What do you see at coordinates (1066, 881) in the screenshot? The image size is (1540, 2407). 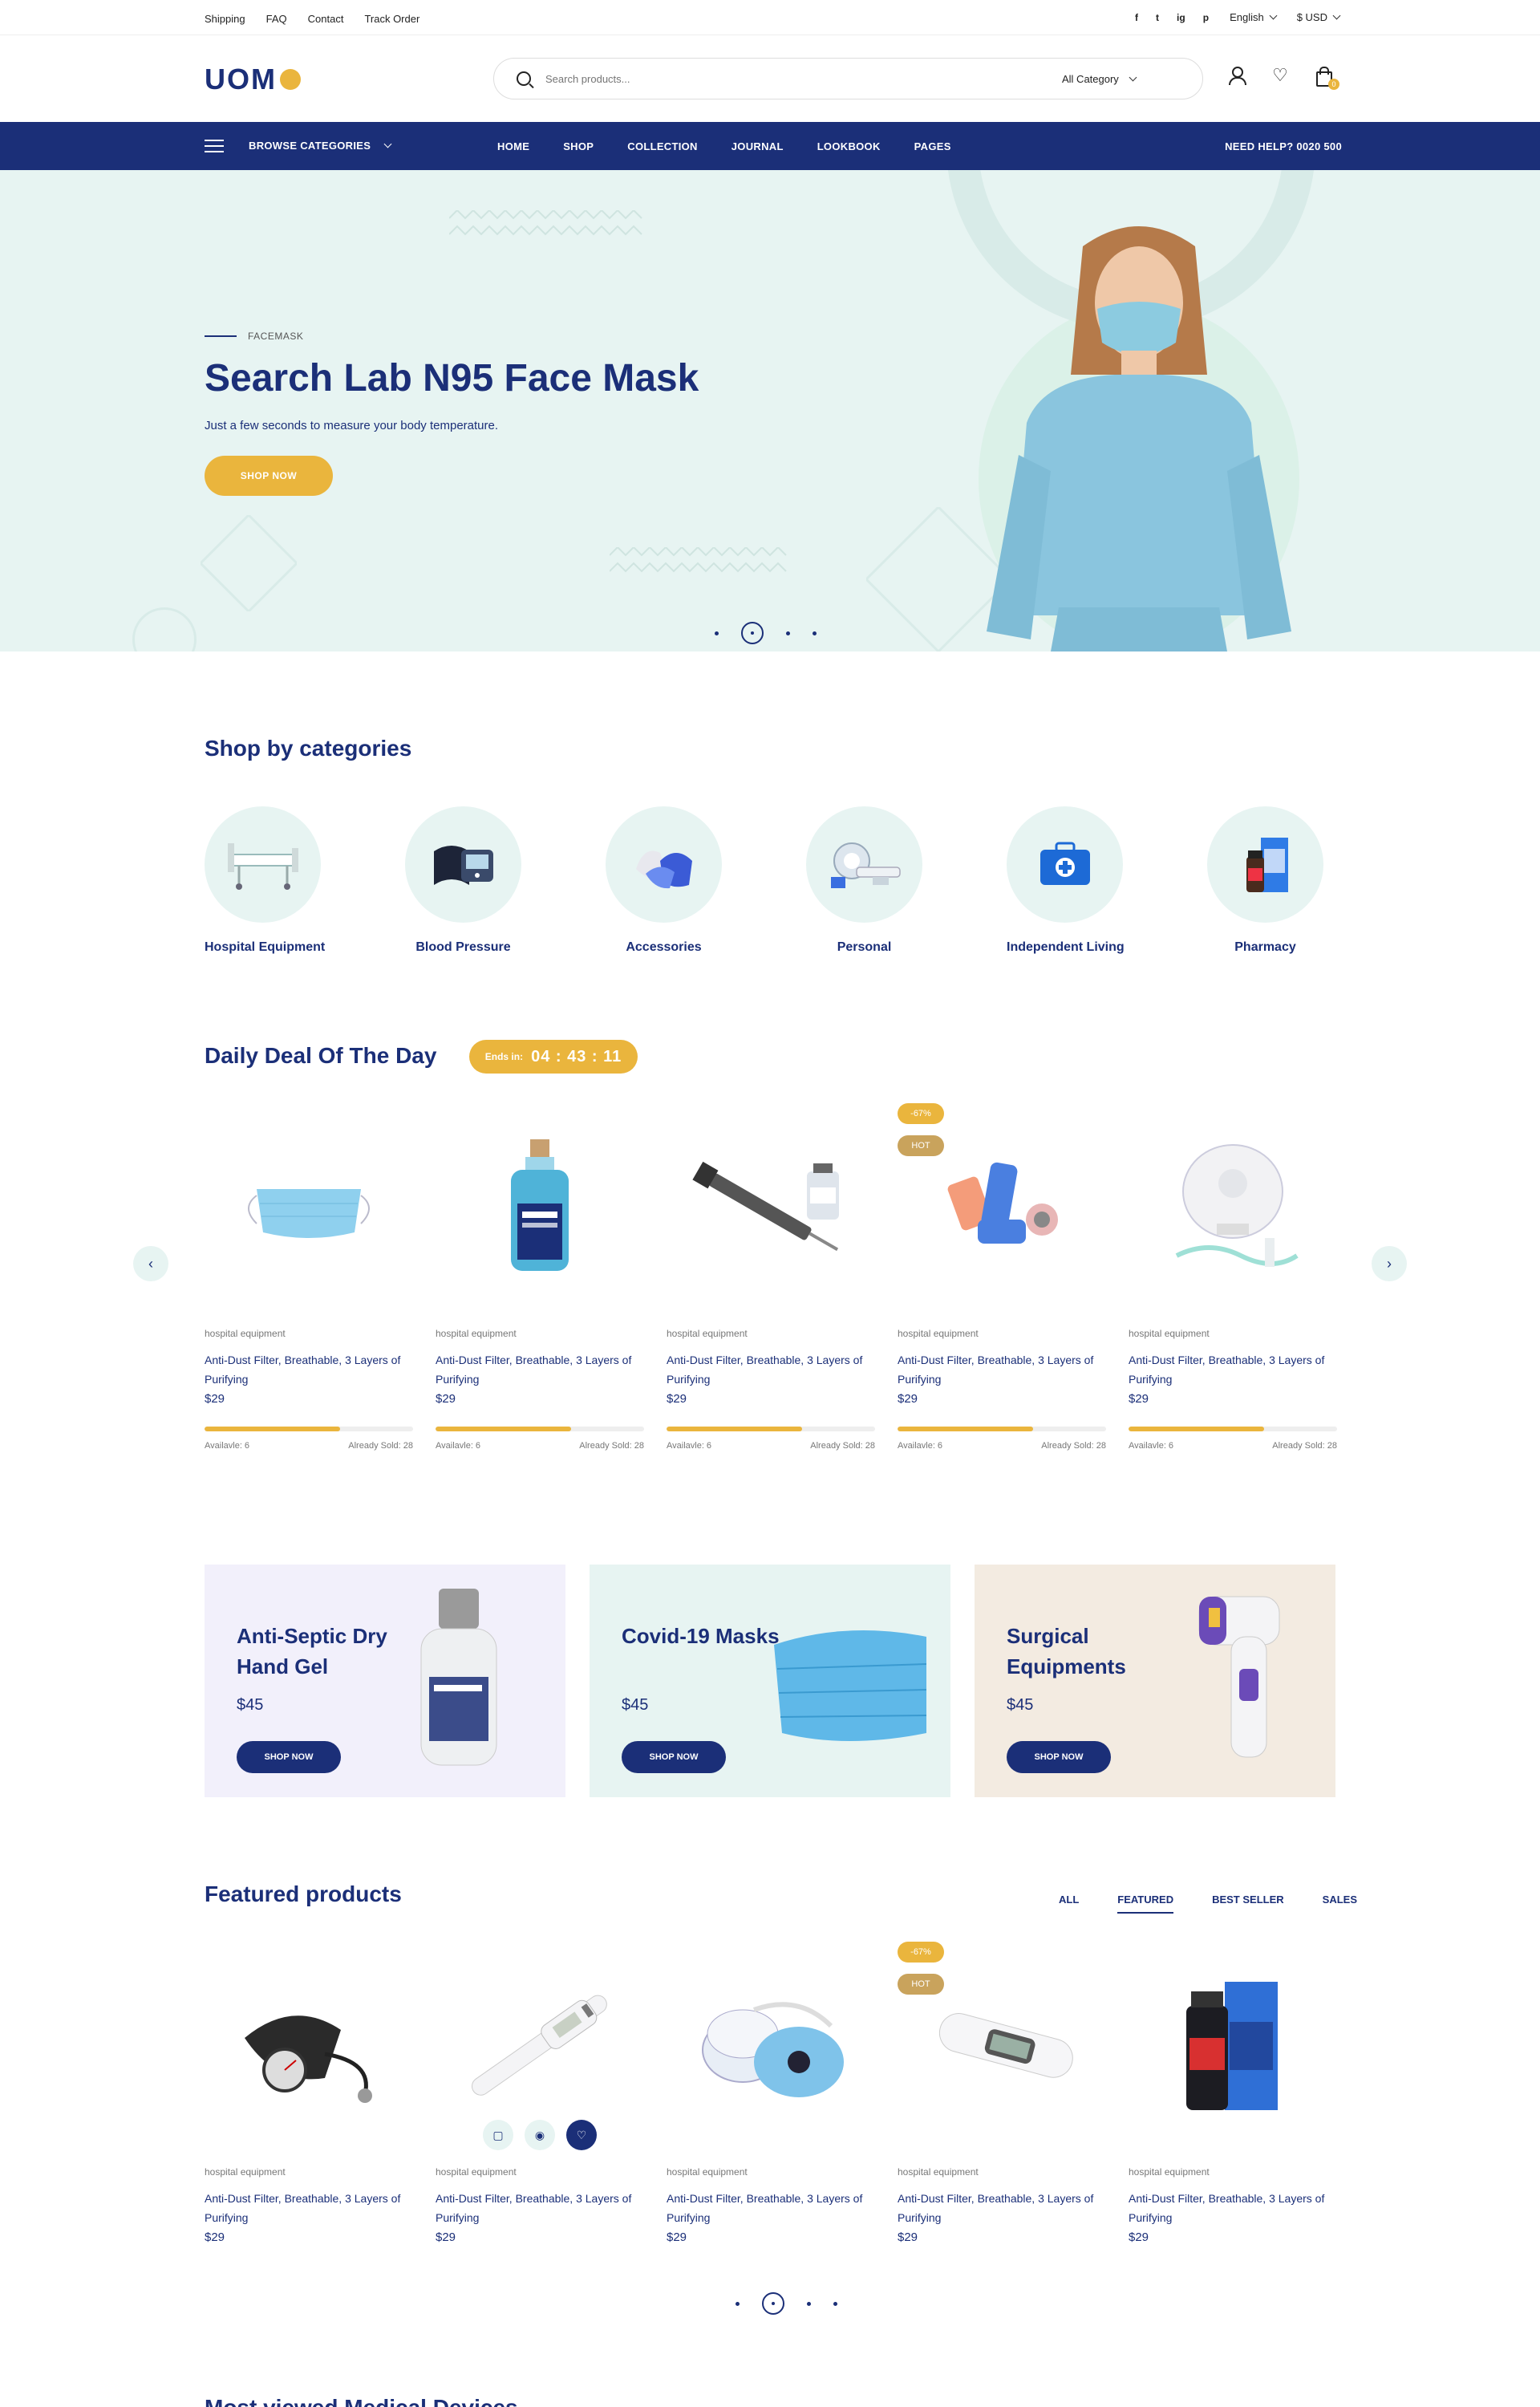 I see `category-independent-living: Independent Living` at bounding box center [1066, 881].